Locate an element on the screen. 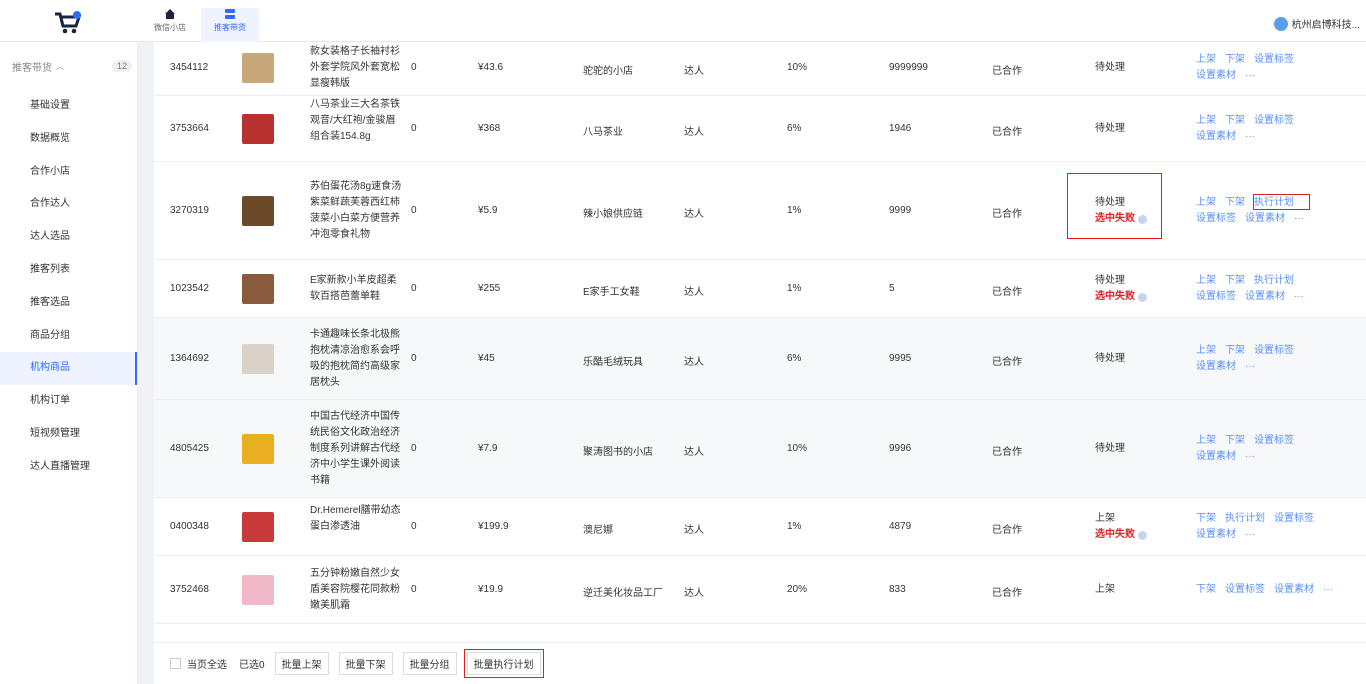  shop-name: 逆迁美化妆品工厂 is located at coordinates (623, 593).